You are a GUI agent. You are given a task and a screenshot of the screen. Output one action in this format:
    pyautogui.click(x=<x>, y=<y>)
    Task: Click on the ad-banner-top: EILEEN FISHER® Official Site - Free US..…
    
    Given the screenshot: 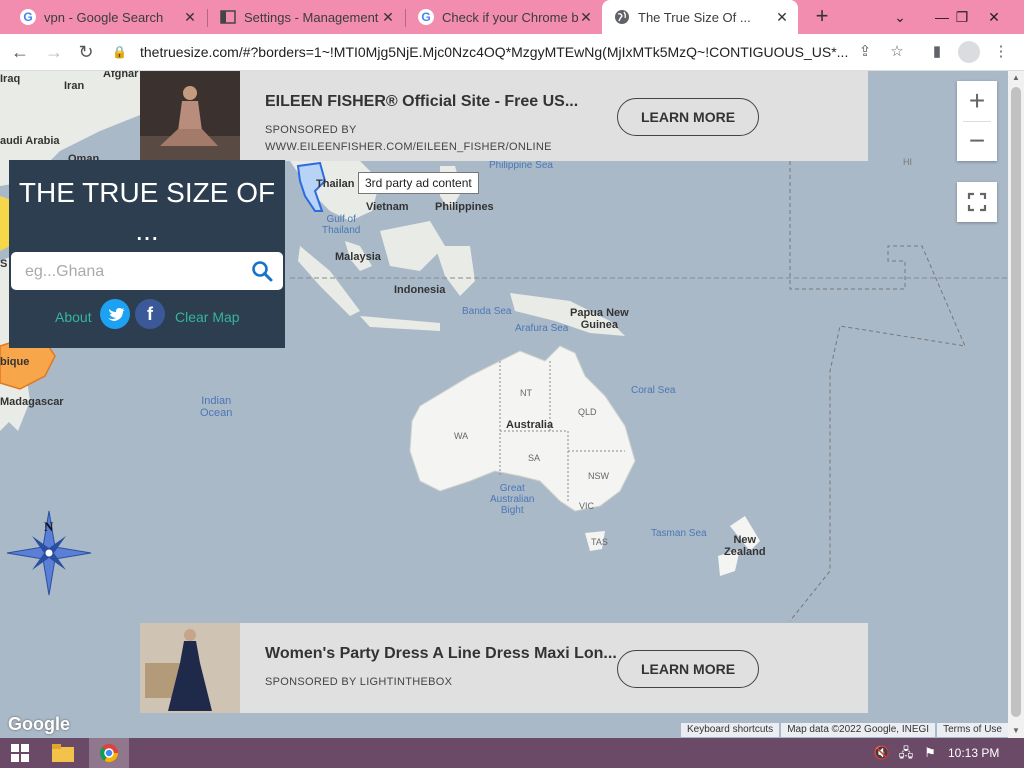 What is the action you would take?
    pyautogui.click(x=504, y=116)
    